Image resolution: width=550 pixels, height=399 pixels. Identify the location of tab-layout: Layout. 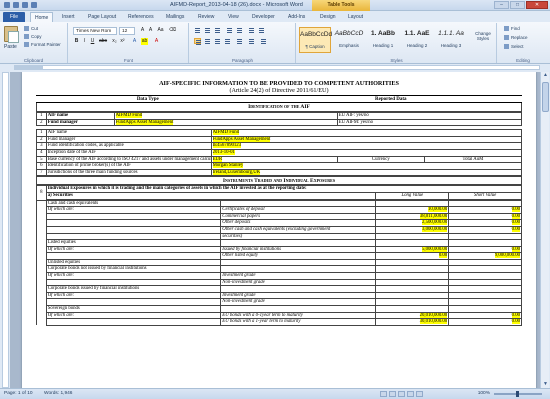
(355, 17).